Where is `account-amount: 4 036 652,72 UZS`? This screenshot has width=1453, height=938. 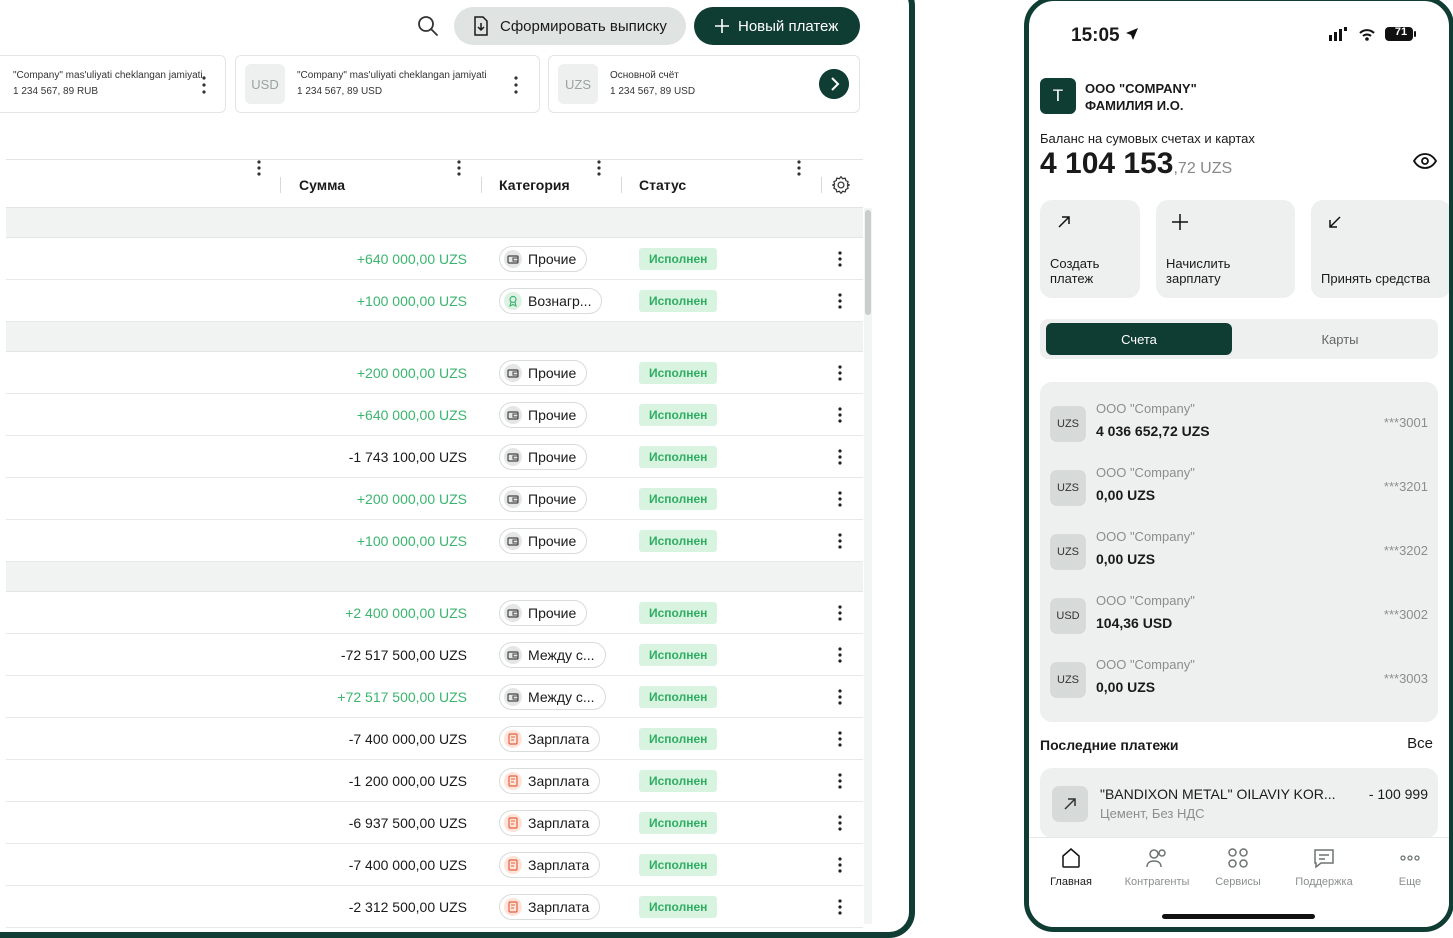
account-amount: 4 036 652,72 UZS is located at coordinates (1153, 431).